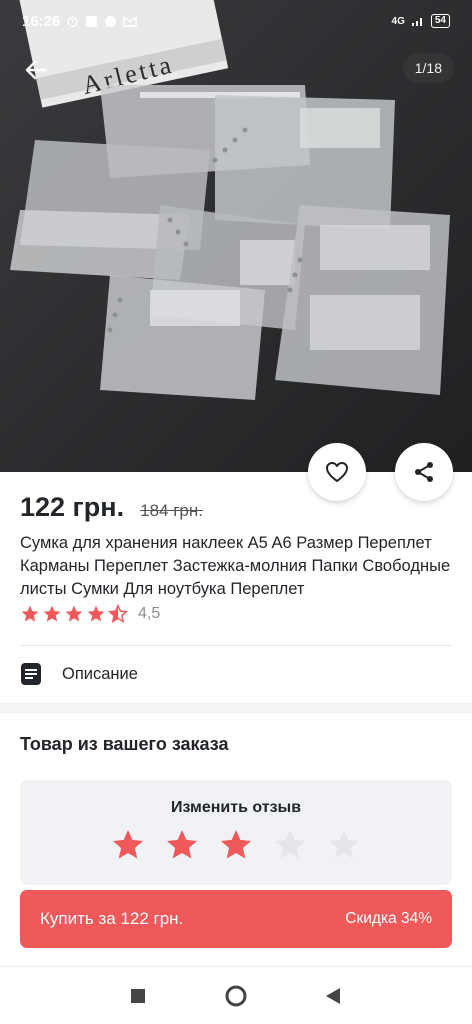 This screenshot has width=472, height=1024. Describe the element at coordinates (440, 21) in the screenshot. I see `battery-level: 54` at that location.